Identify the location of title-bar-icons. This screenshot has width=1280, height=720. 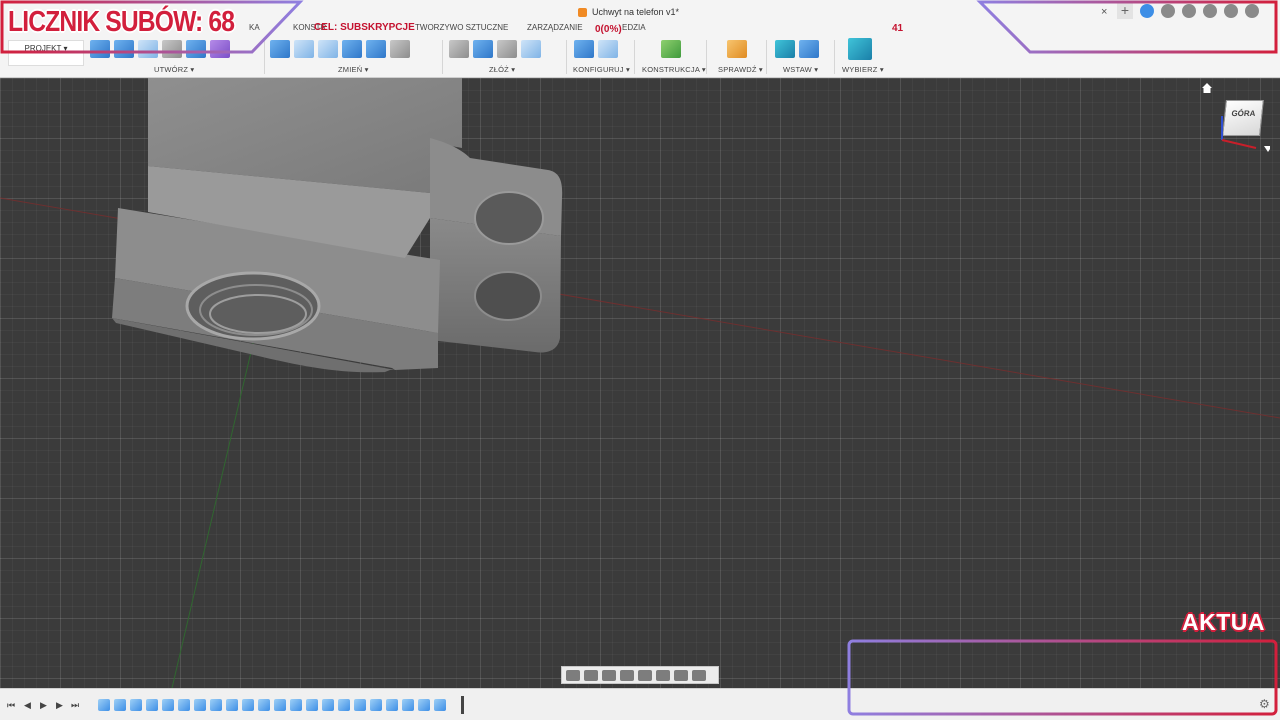
(1199, 11).